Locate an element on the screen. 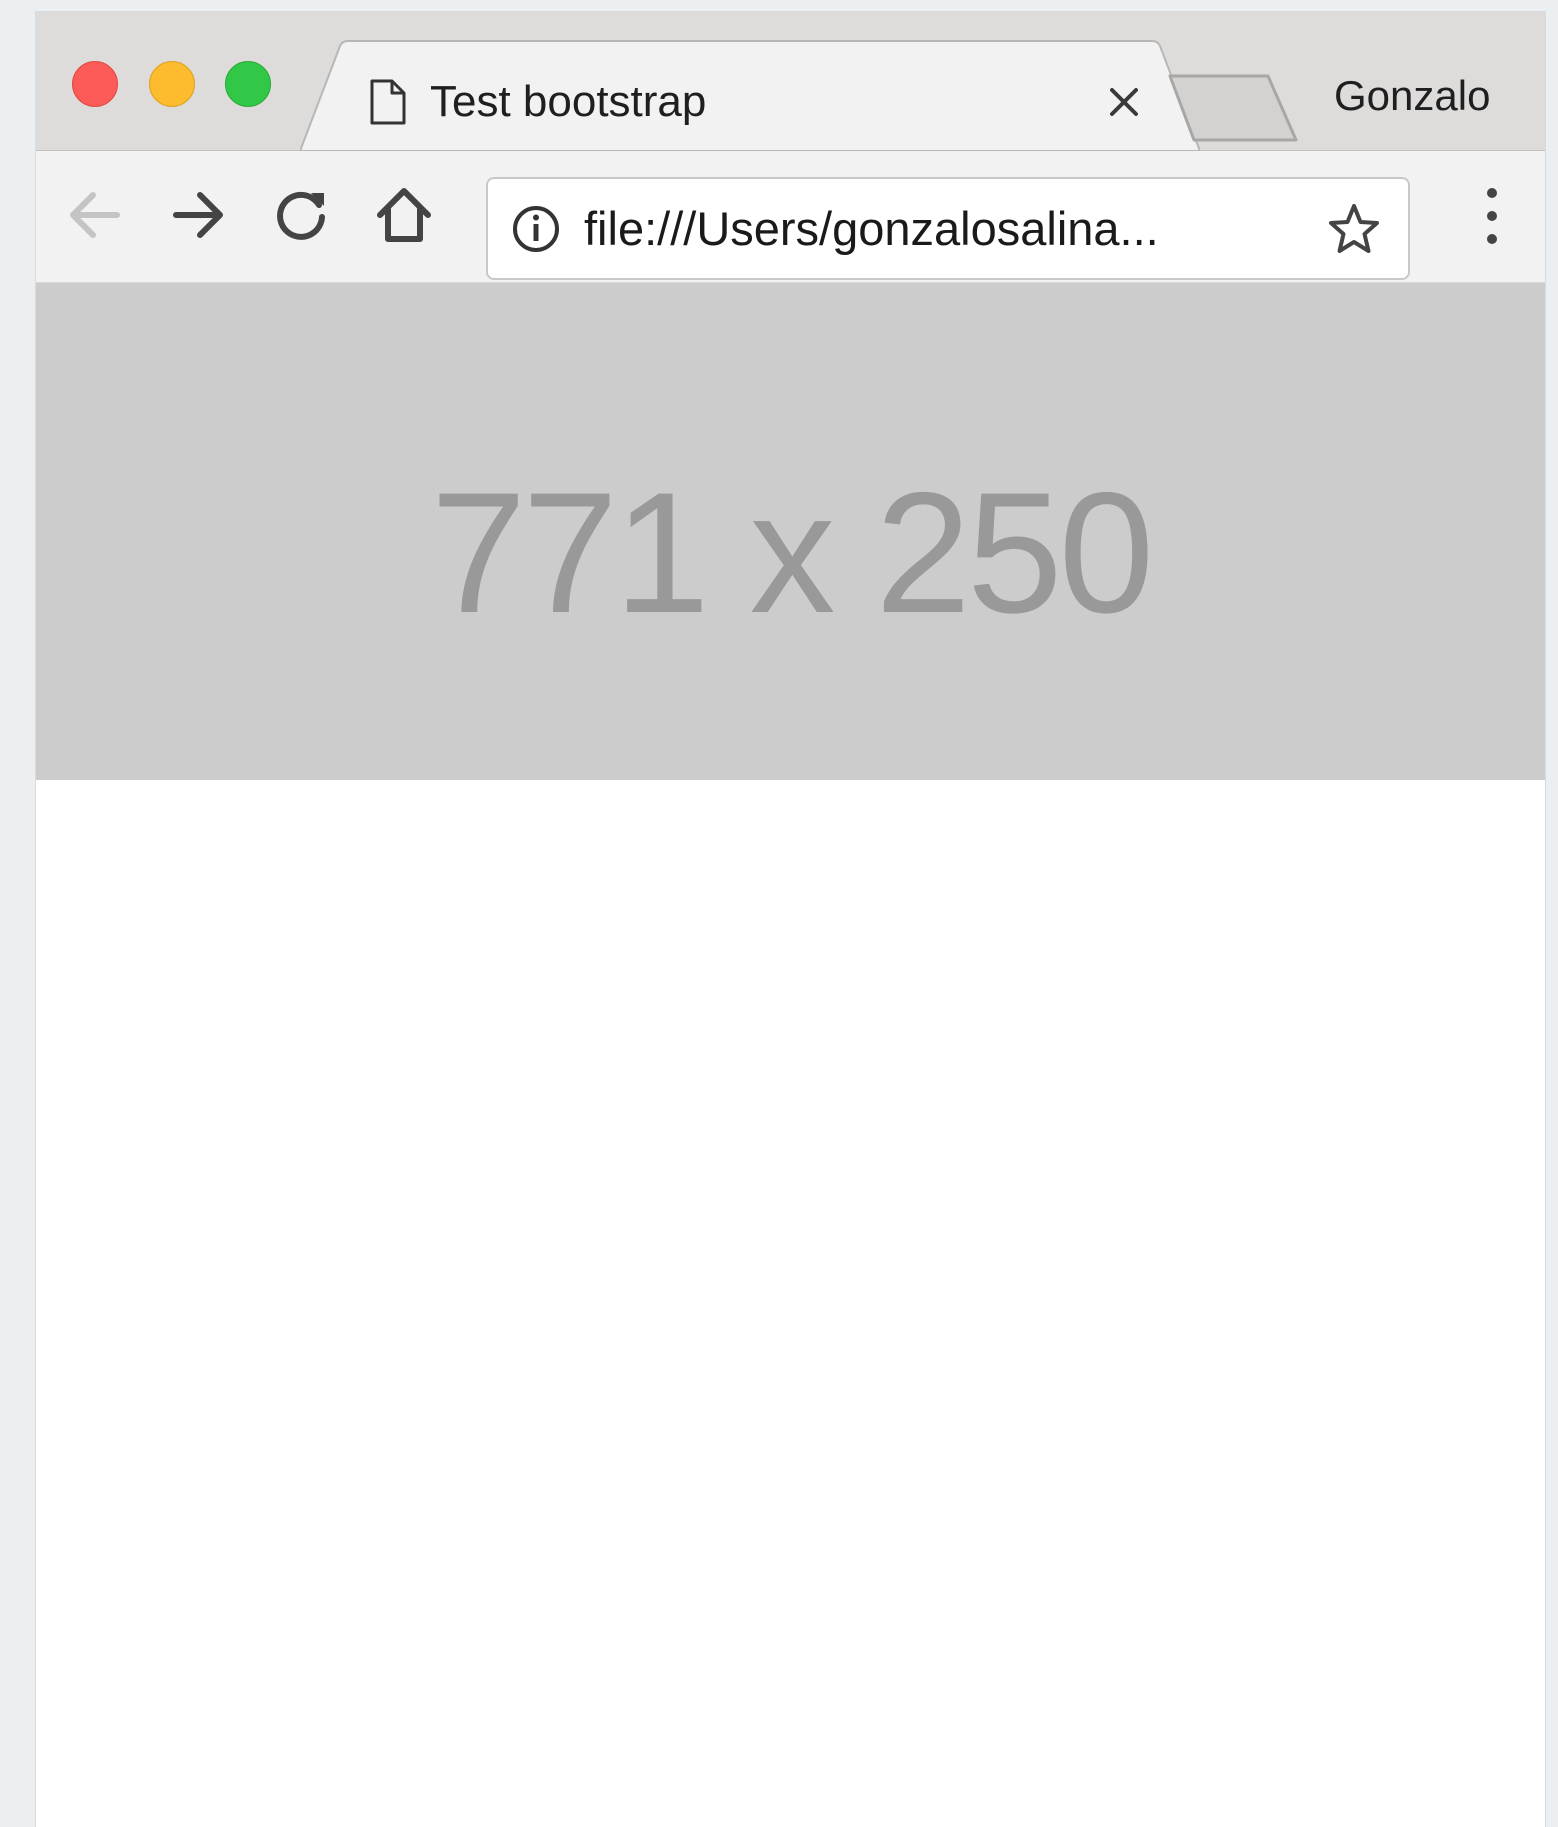 This screenshot has height=1827, width=1558. kebab-menu-icon is located at coordinates (1492, 216).